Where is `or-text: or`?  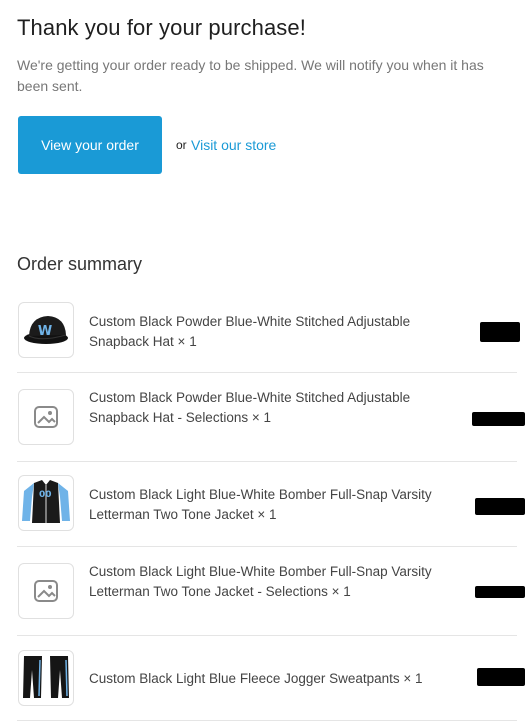 or-text: or is located at coordinates (181, 145).